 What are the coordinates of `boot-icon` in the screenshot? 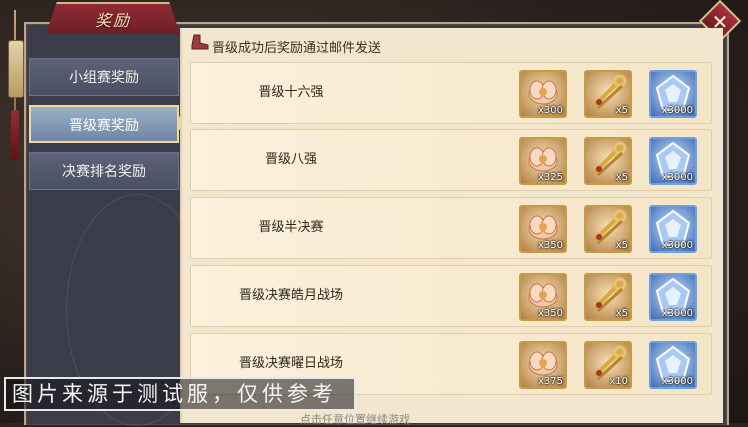 It's located at (200, 42).